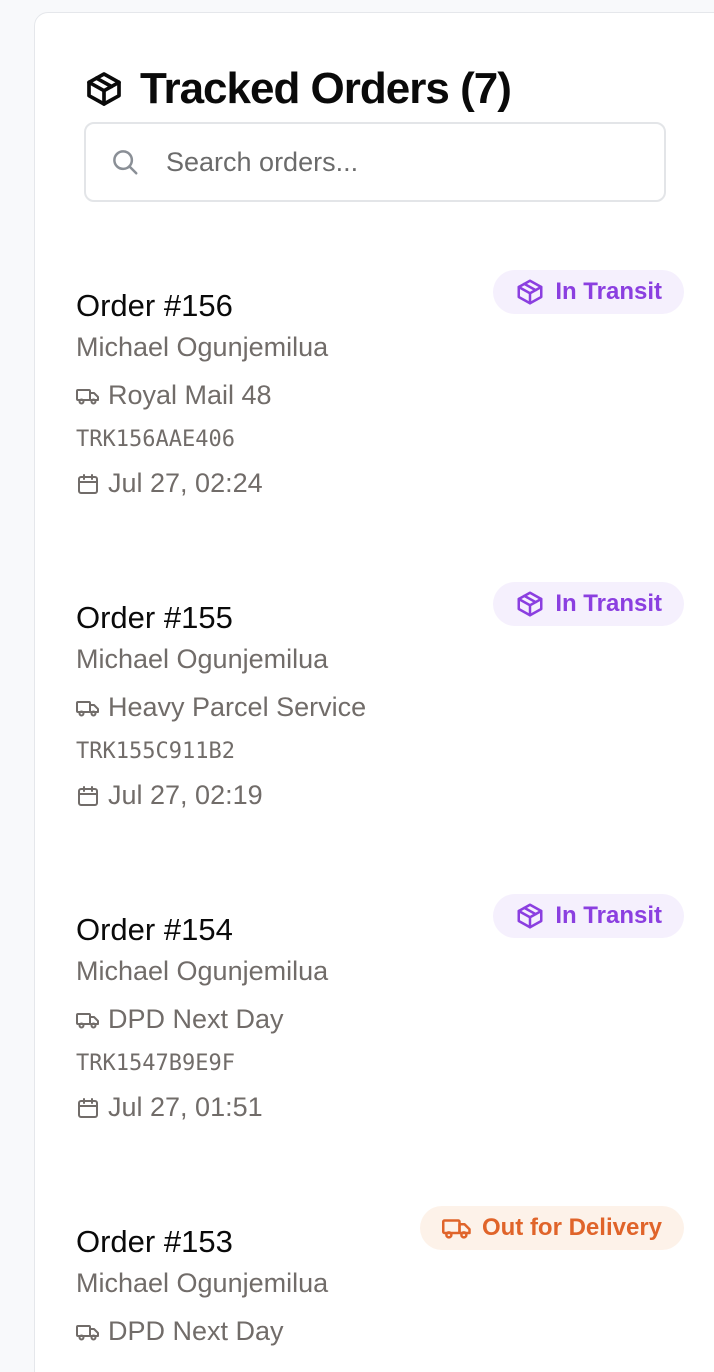 The image size is (714, 1372). Describe the element at coordinates (185, 483) in the screenshot. I see `date-label: Jul 27, 02:24` at that location.